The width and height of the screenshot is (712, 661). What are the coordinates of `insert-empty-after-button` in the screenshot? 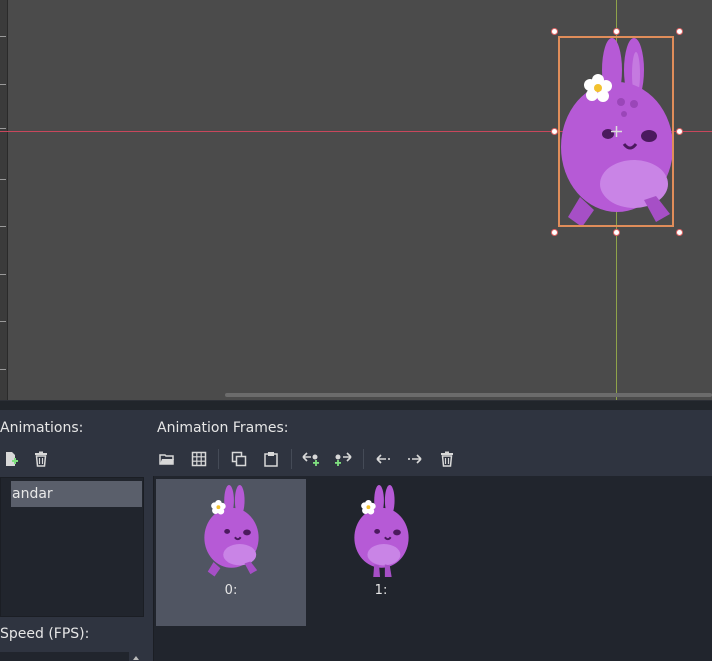 It's located at (343, 459).